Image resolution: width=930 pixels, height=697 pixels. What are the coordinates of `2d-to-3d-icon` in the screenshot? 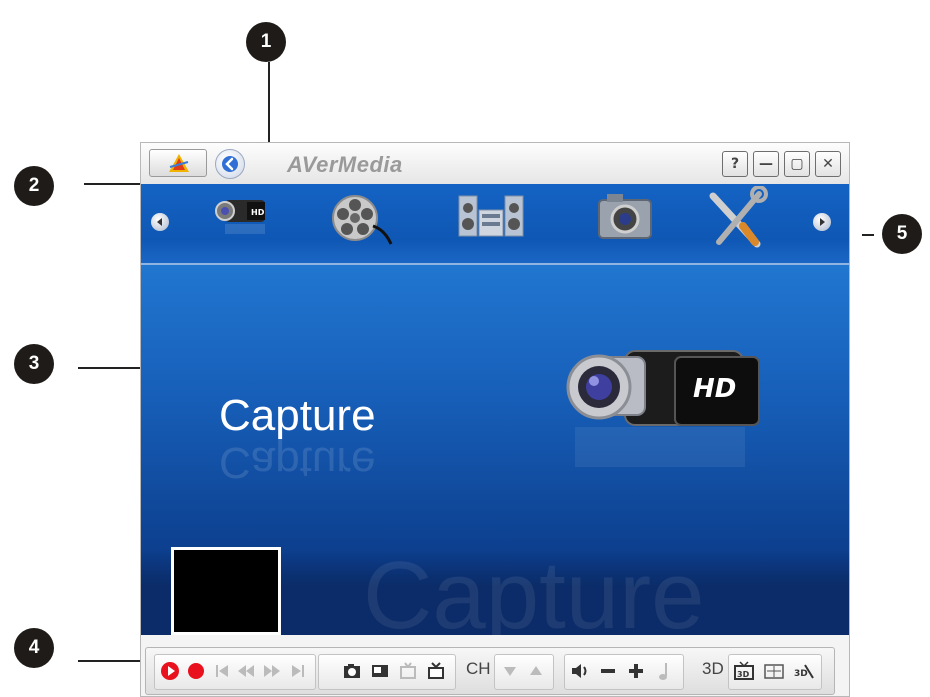 It's located at (774, 671).